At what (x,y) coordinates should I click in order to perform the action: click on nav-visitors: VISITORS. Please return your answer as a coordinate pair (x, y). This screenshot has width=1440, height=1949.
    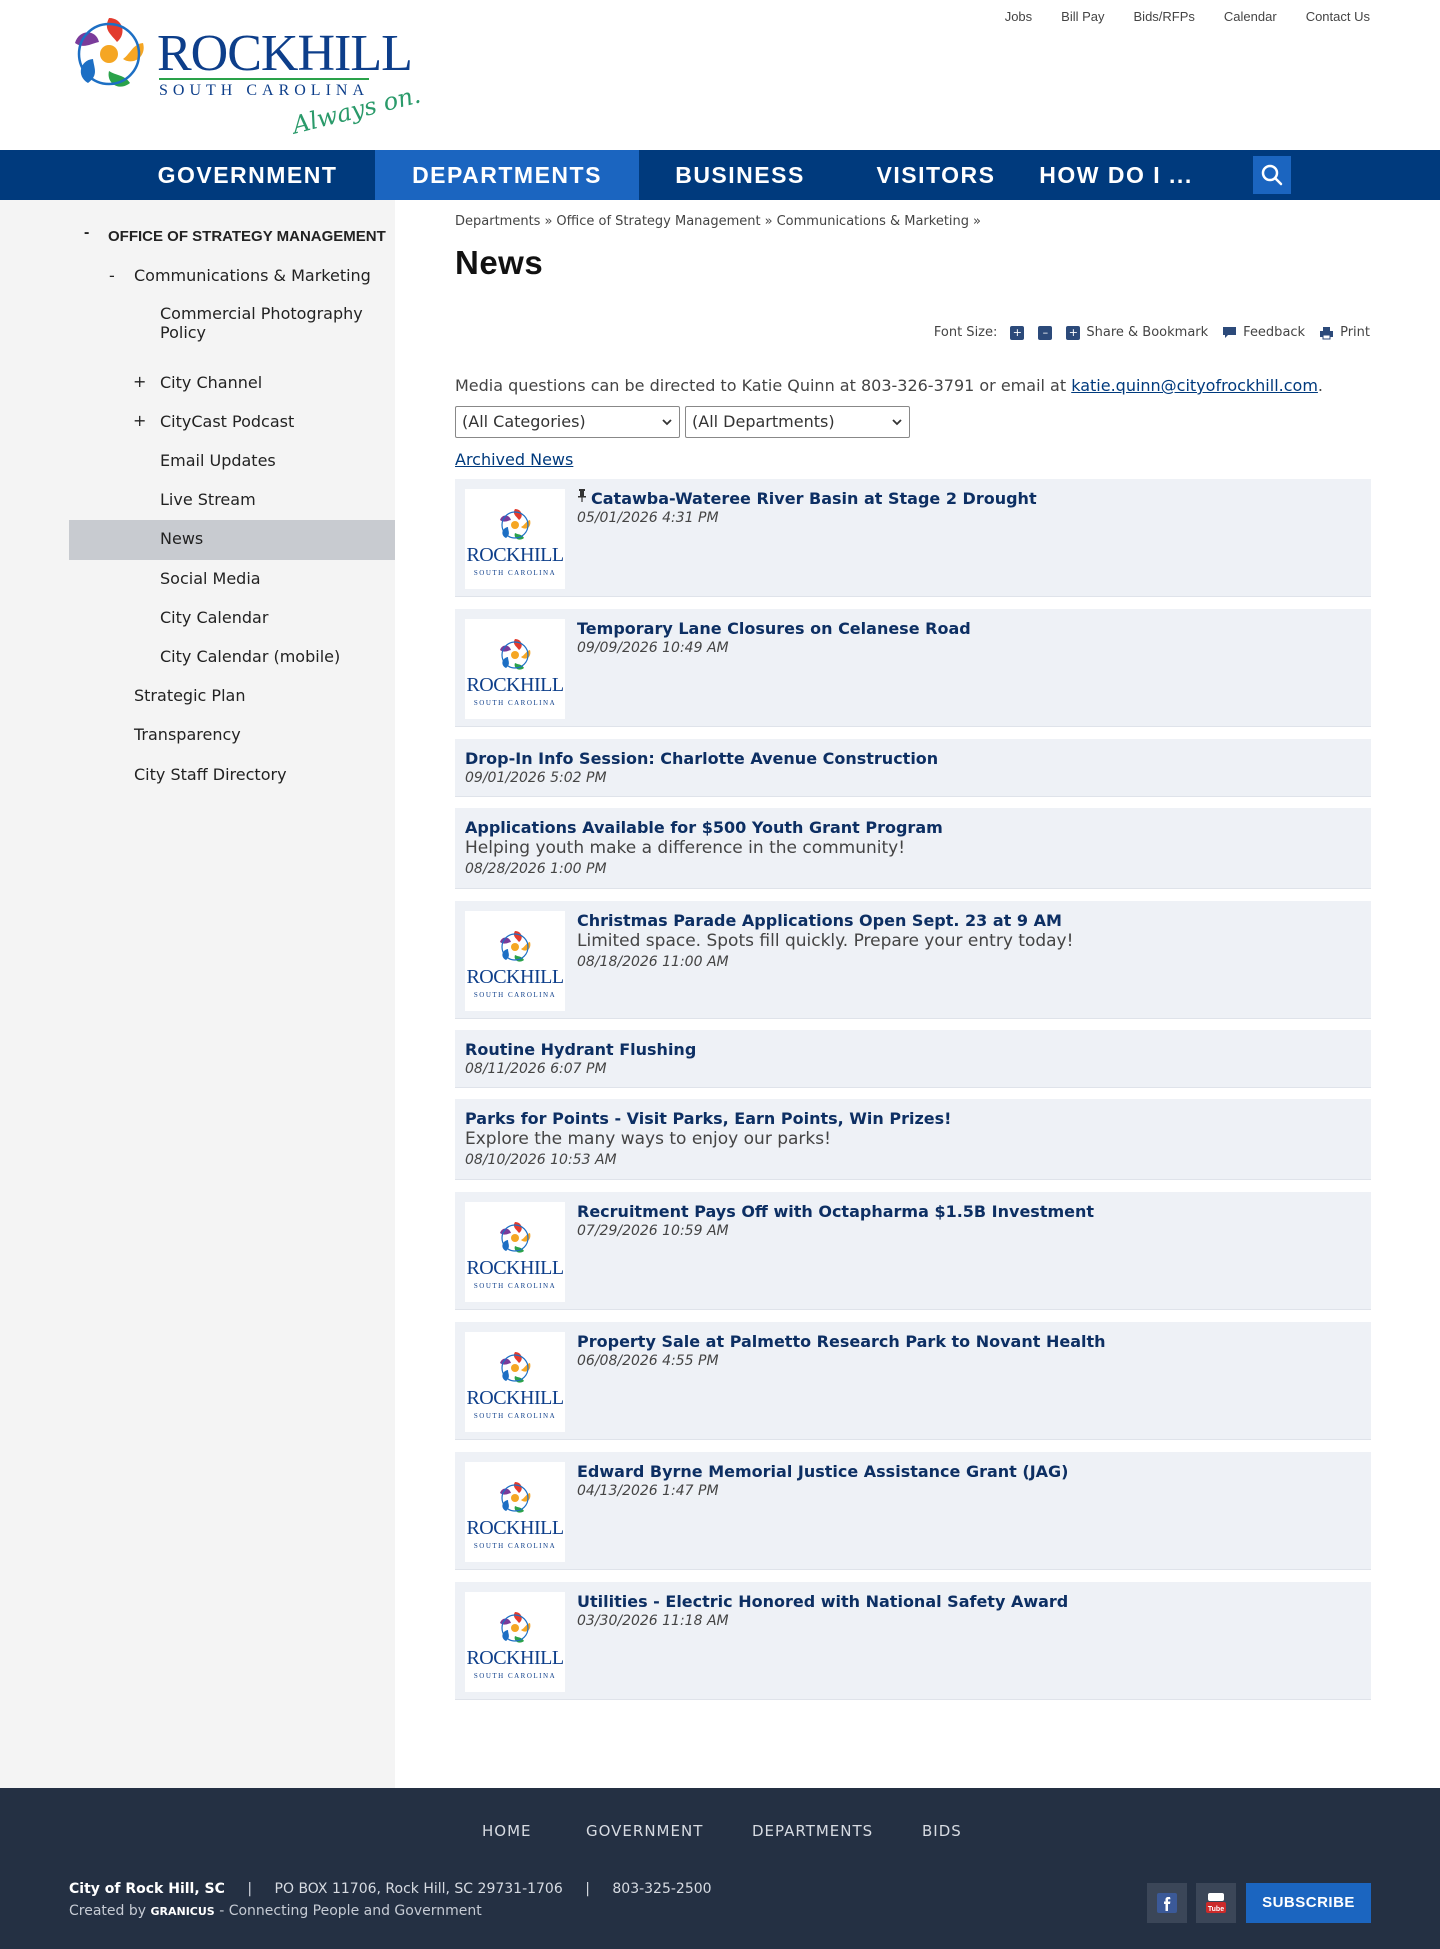
    Looking at the image, I should click on (936, 175).